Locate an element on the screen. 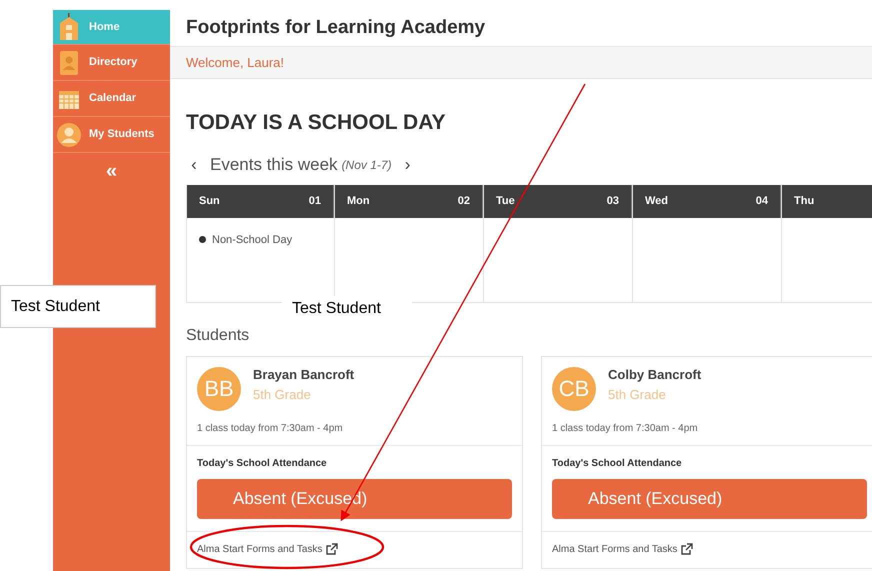  avatar-initials: CB is located at coordinates (574, 388).